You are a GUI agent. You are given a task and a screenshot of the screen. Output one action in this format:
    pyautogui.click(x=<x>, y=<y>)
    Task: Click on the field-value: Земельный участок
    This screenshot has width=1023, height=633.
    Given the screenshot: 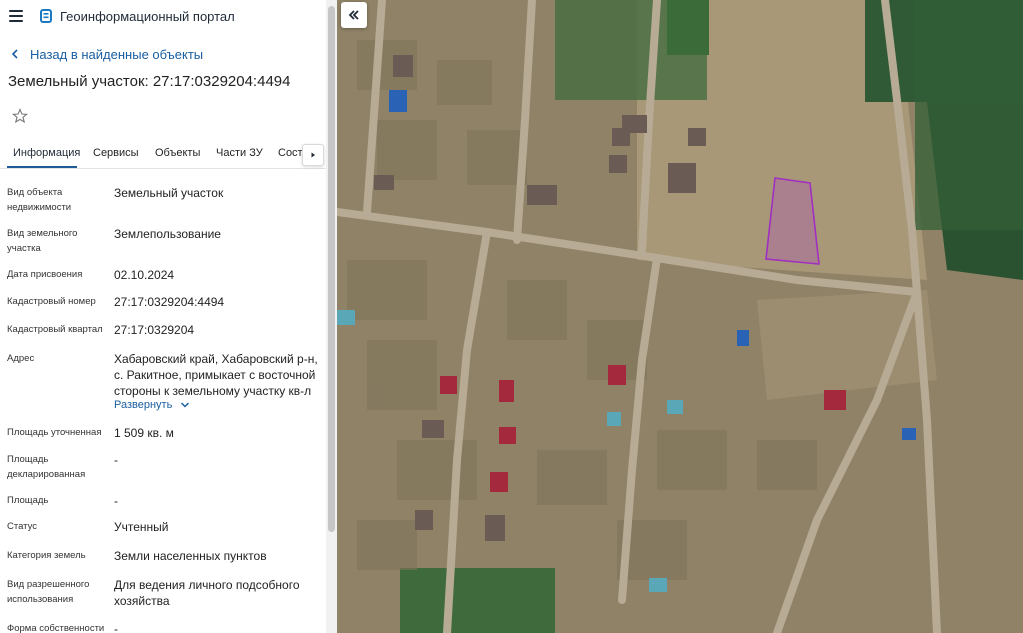 What is the action you would take?
    pyautogui.click(x=169, y=193)
    